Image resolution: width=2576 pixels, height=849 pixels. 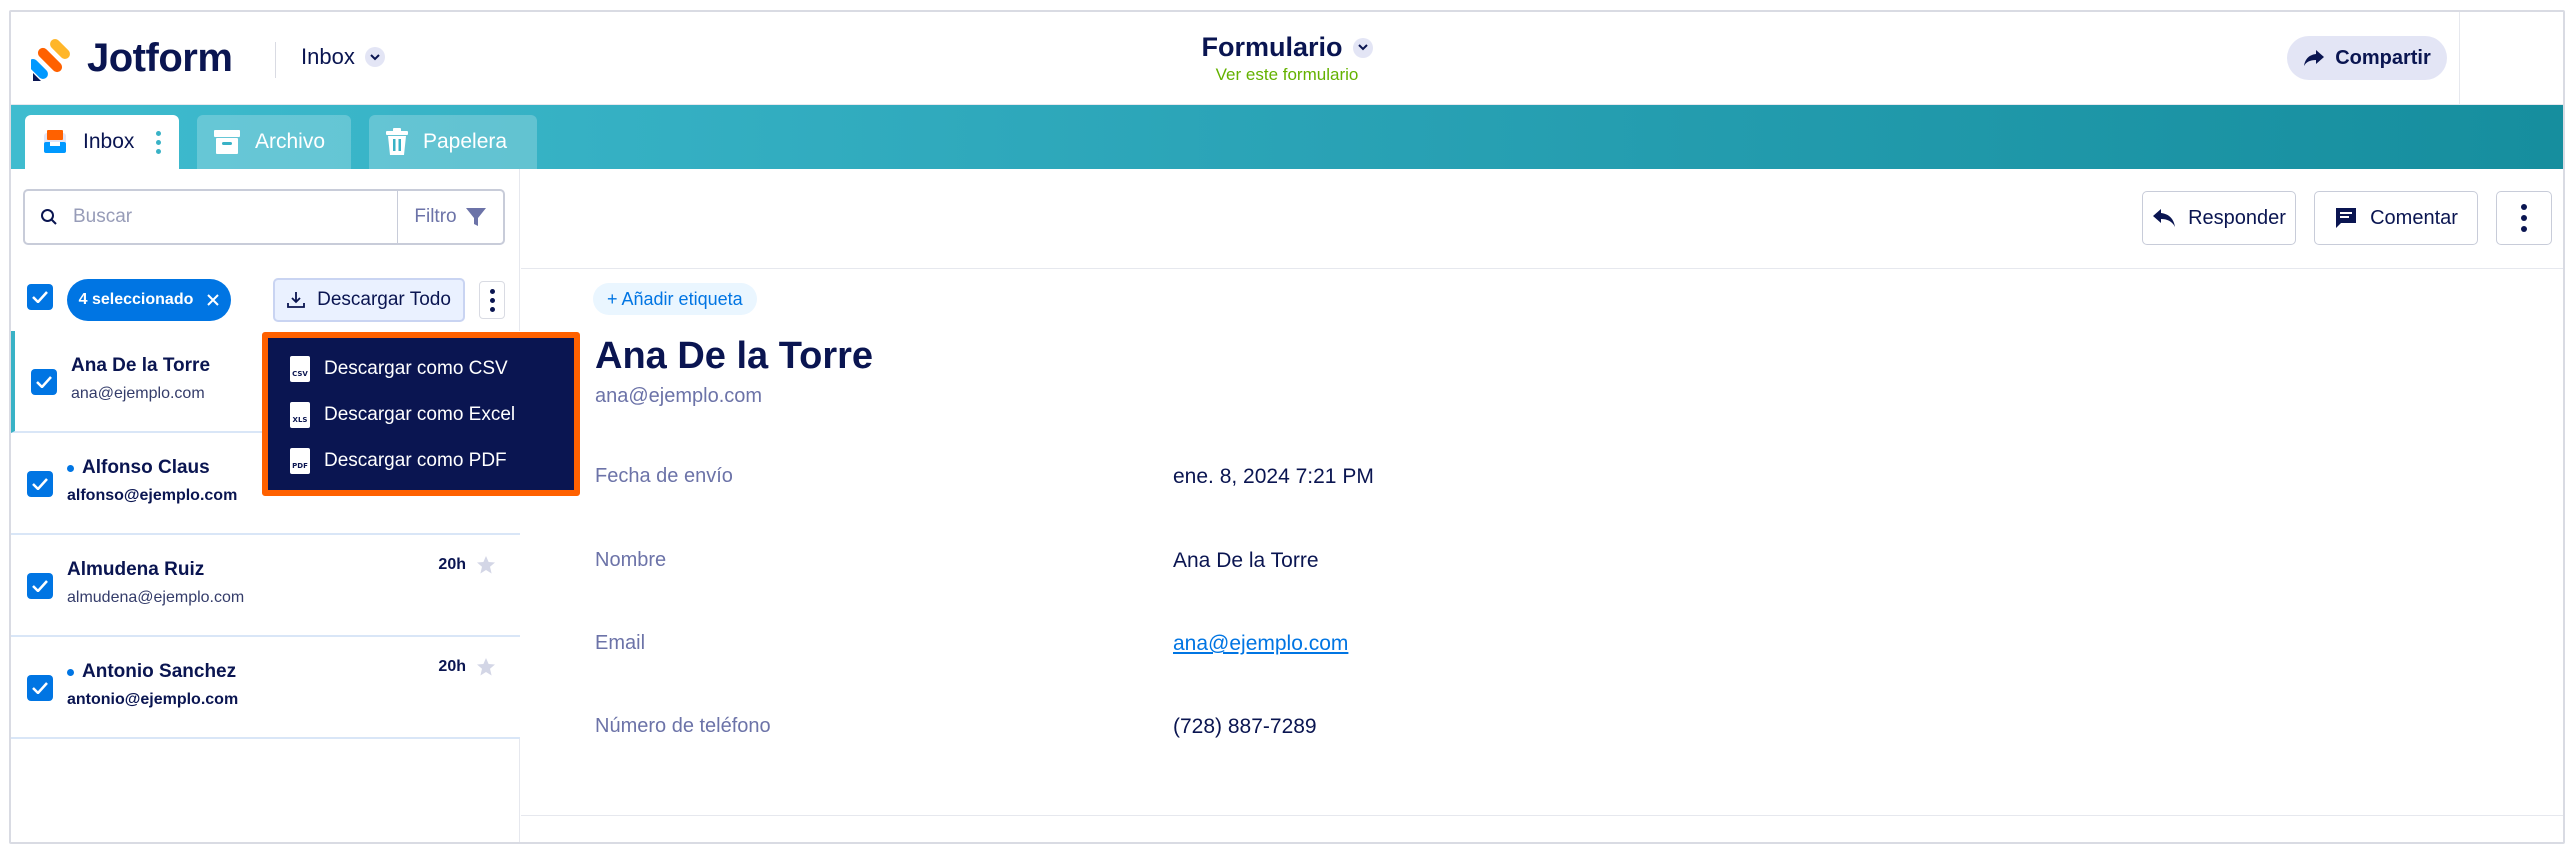 I want to click on tab-trash-label: Papelera, so click(x=465, y=141).